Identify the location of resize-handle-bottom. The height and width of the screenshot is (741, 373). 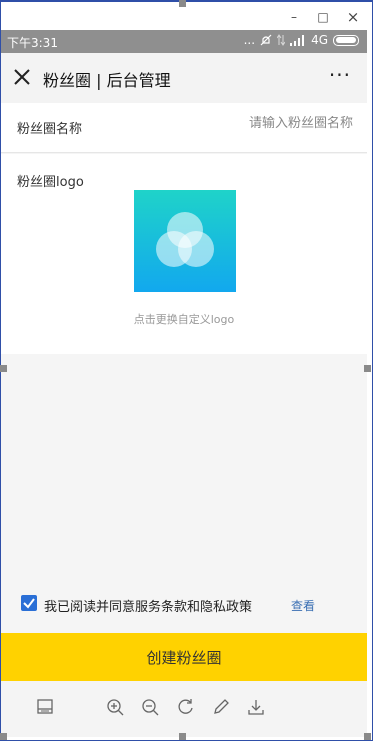
(182, 736).